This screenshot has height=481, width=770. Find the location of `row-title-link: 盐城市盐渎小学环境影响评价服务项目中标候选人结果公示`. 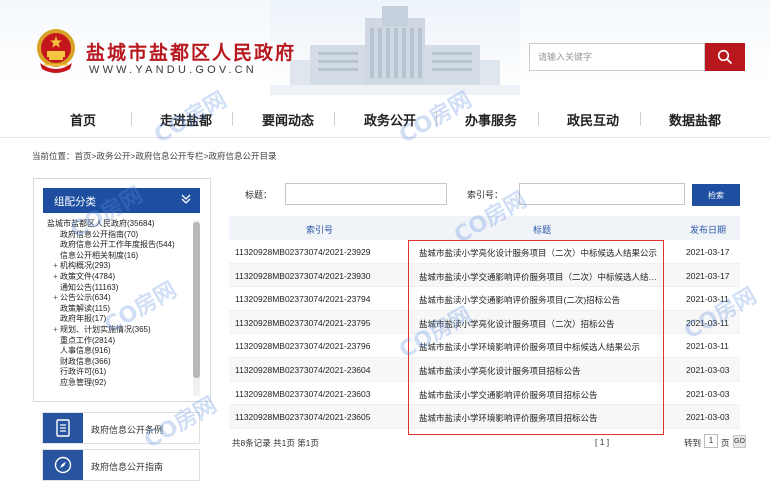

row-title-link: 盐城市盐渎小学环境影响评价服务项目中标候选人结果公示 is located at coordinates (539, 347).